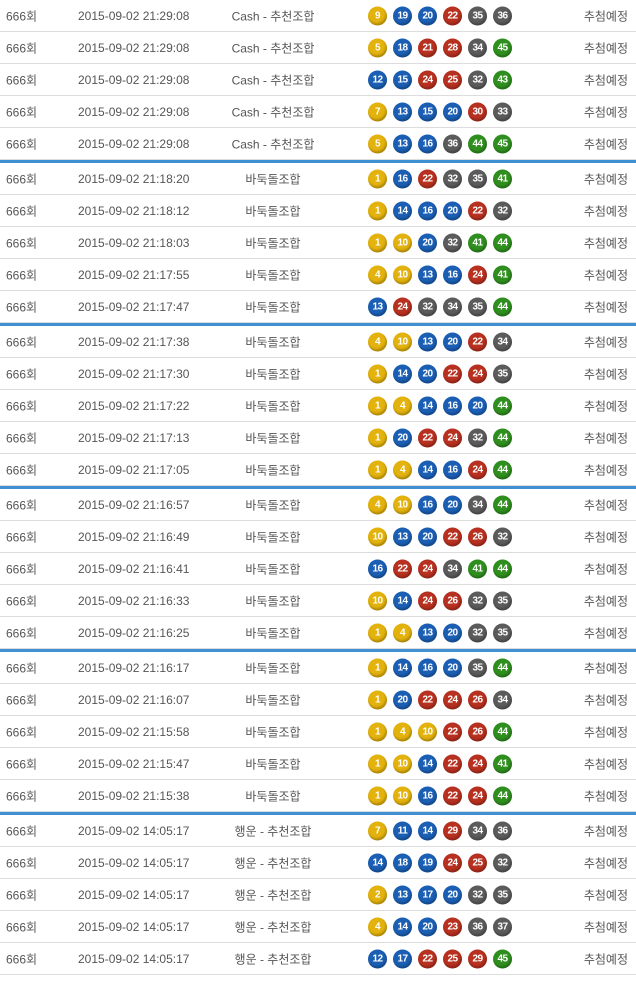 The height and width of the screenshot is (984, 636). I want to click on lotto-ball: 41, so click(502, 178).